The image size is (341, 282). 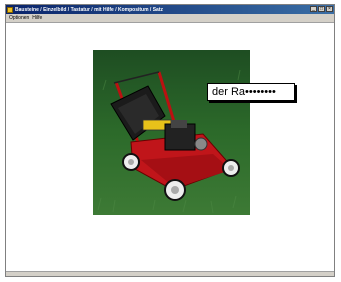 I want to click on answer-input: der Ra••••••••, so click(x=251, y=92).